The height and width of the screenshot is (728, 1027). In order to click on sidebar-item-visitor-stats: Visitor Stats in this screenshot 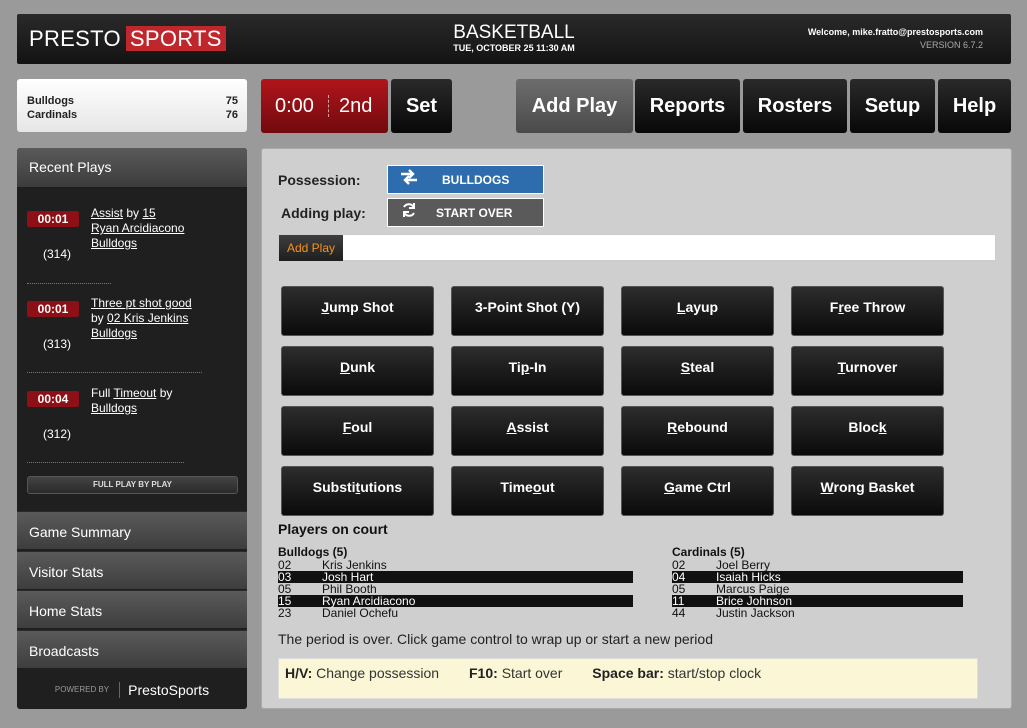, I will do `click(132, 570)`.